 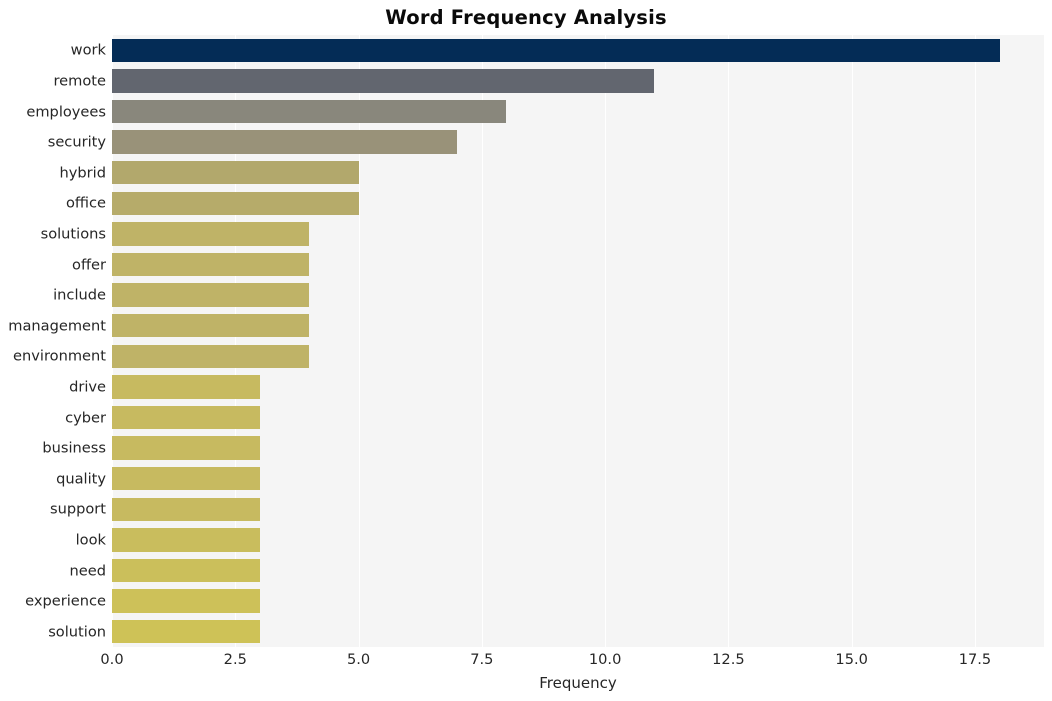 I want to click on x-tick-label-7.5: 7.5, so click(x=482, y=659).